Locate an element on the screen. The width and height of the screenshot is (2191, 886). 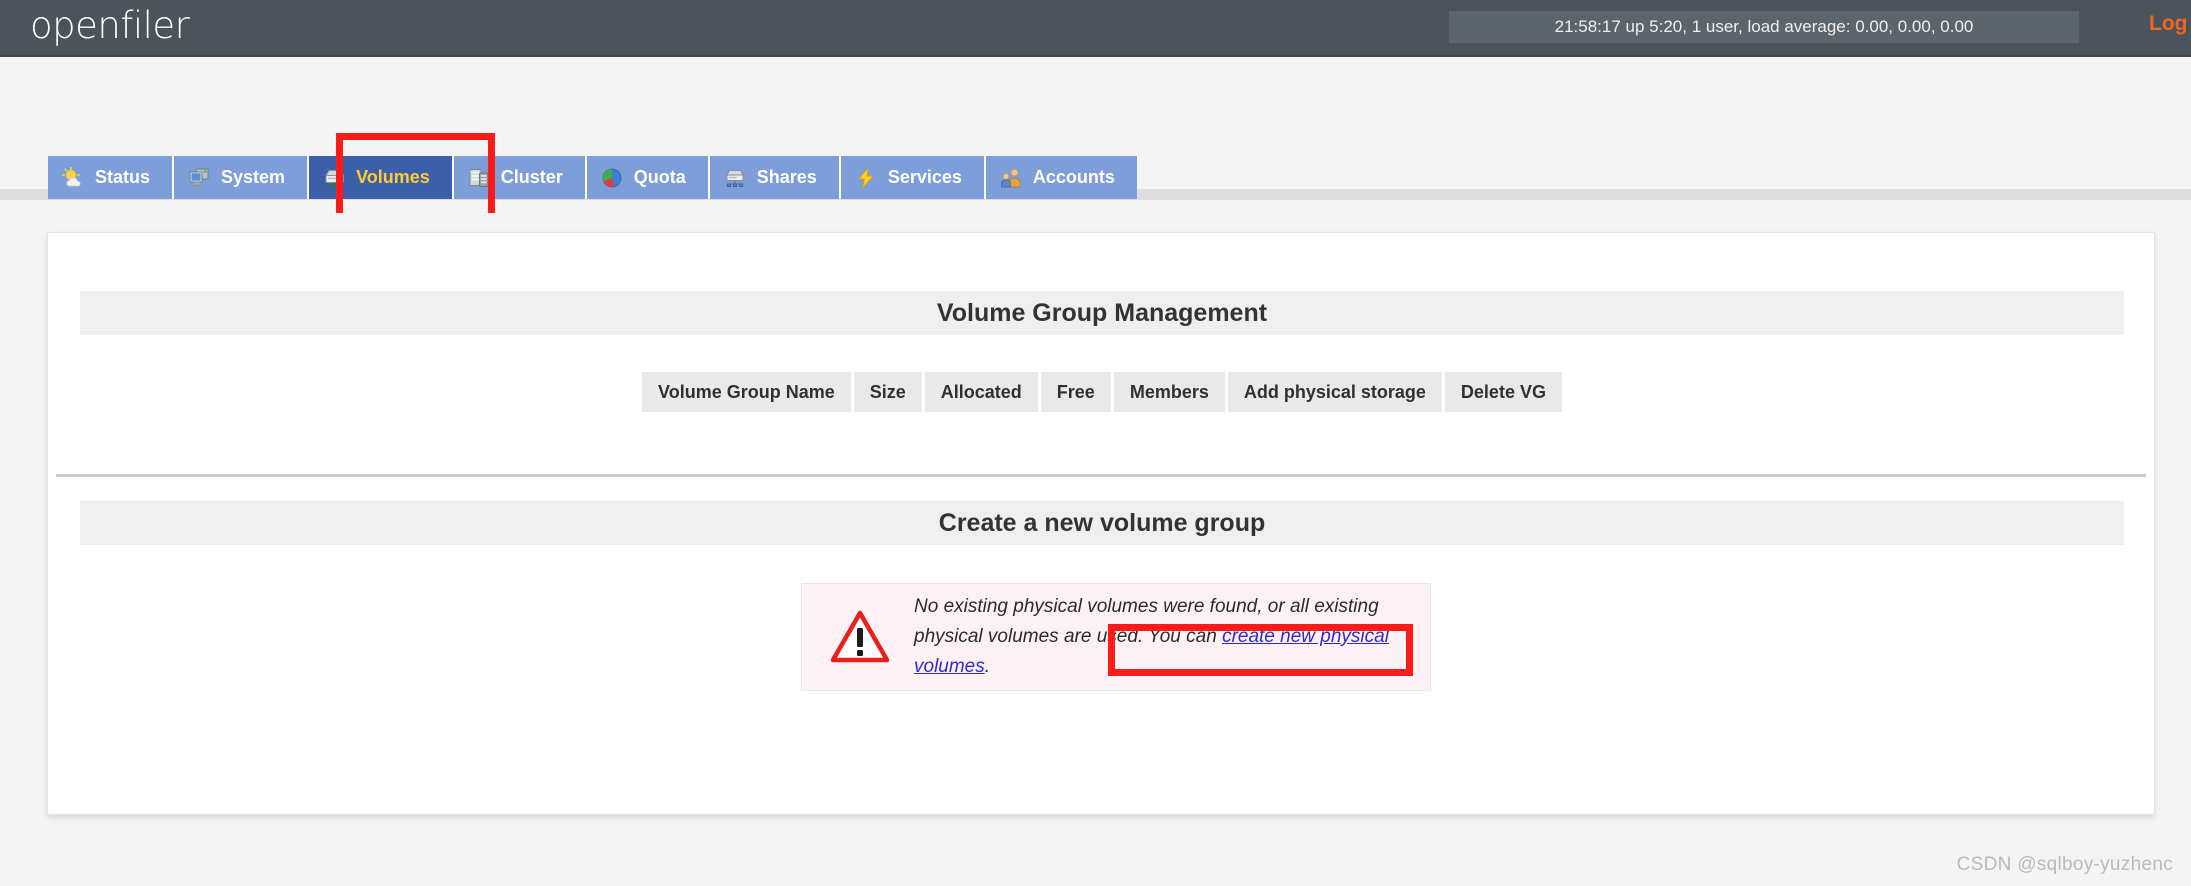
volume-group-management-title: Volume Group Management is located at coordinates (1102, 312).